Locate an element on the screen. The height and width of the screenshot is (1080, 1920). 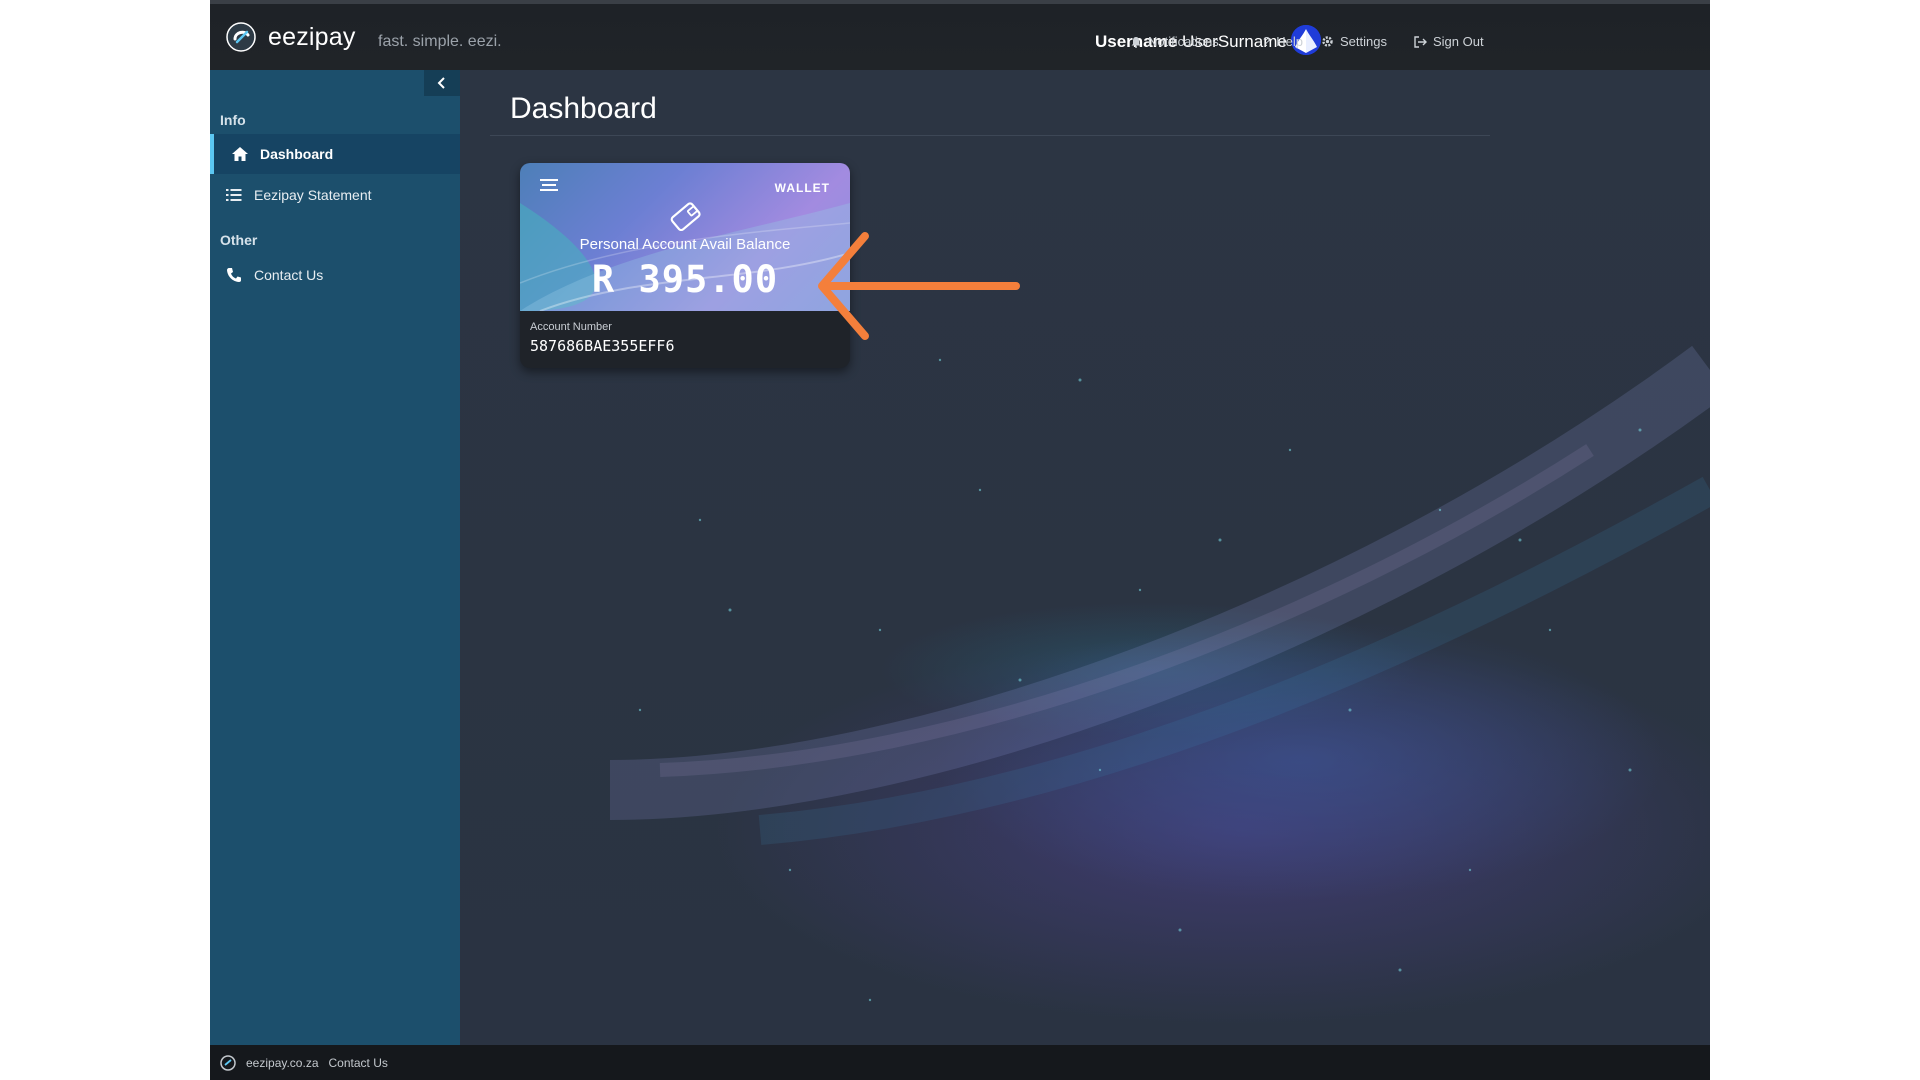
sidebar-collapse-button is located at coordinates (442, 83).